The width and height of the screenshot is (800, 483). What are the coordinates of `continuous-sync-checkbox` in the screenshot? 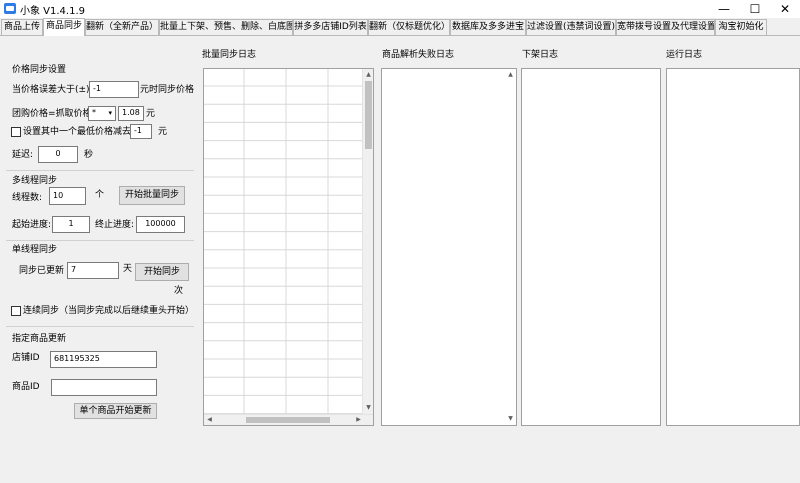 It's located at (16, 311).